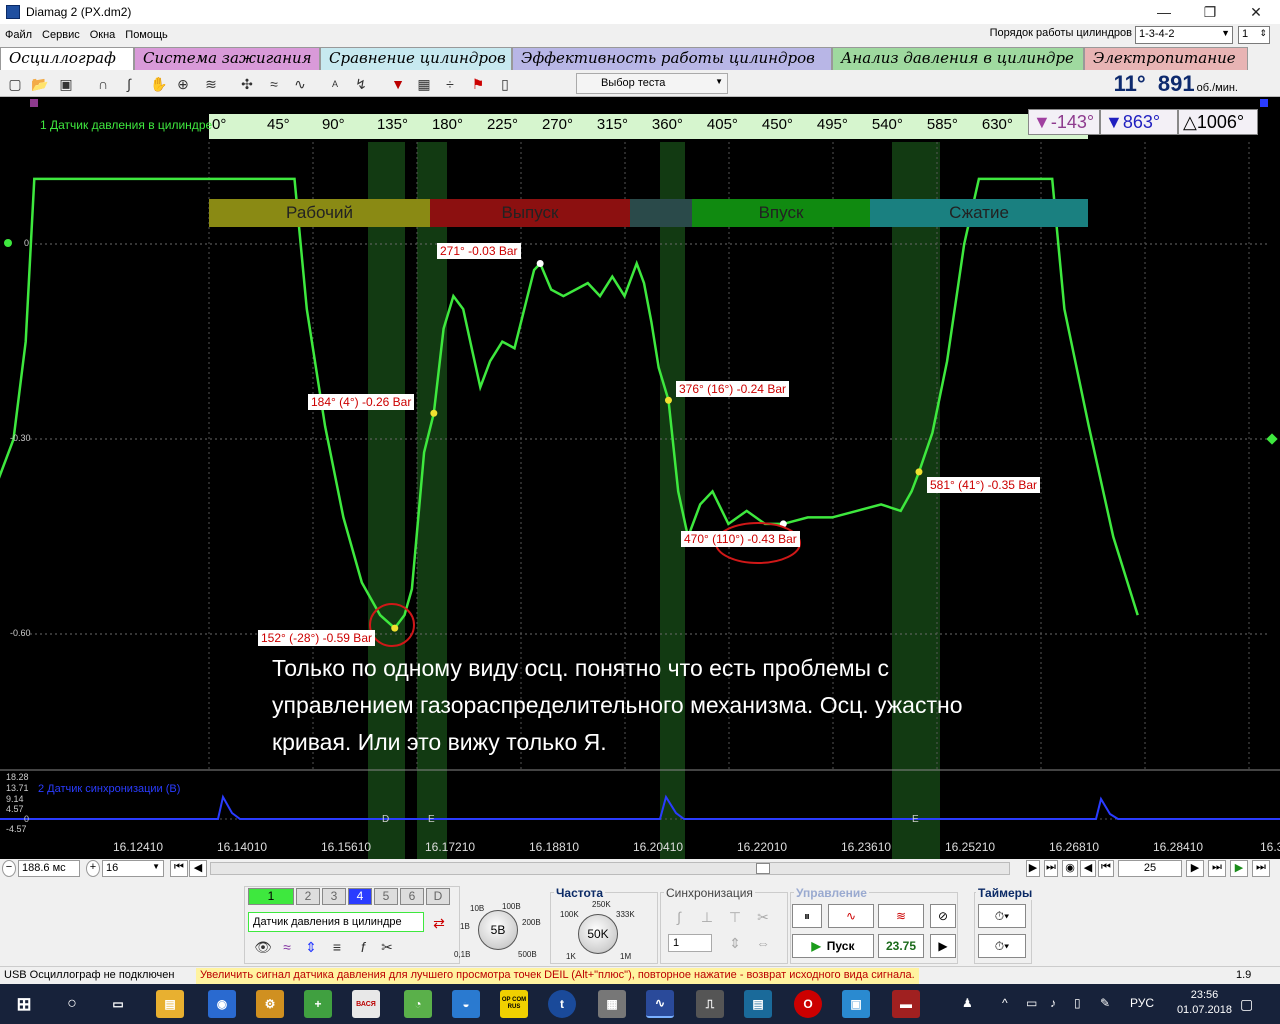 This screenshot has width=1280, height=1024. I want to click on minimize-button: —, so click(1164, 12).